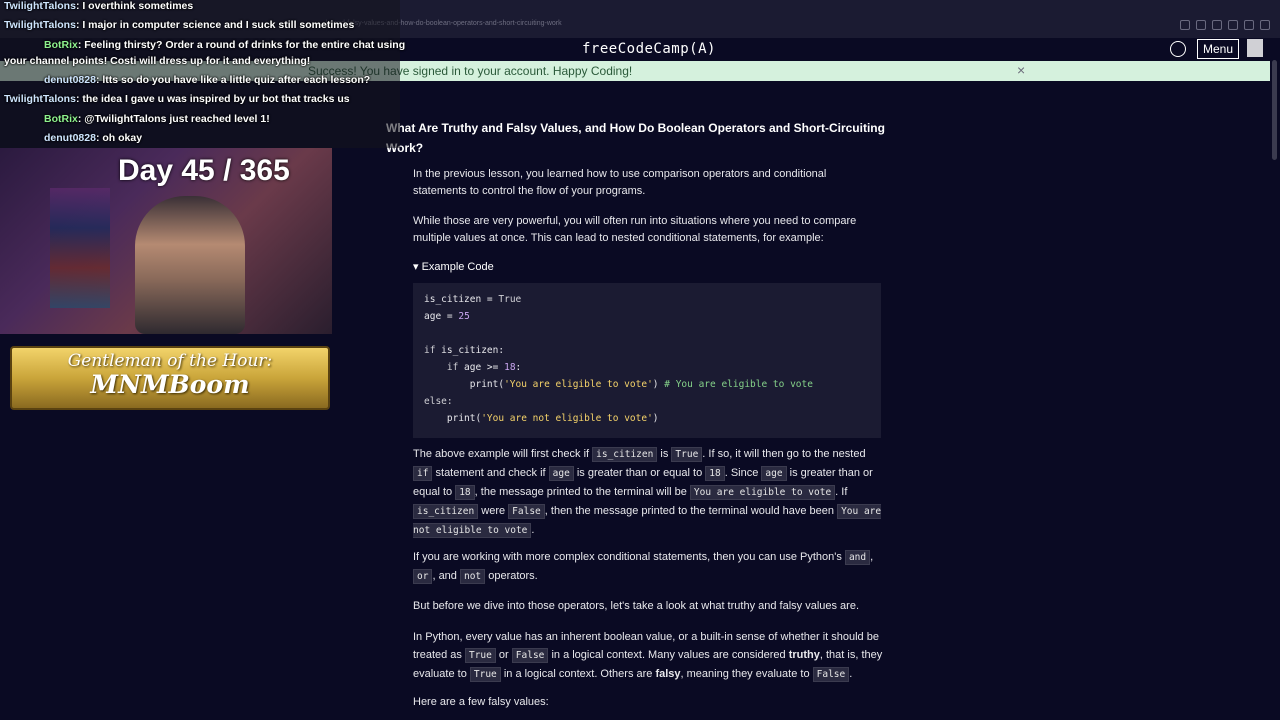  What do you see at coordinates (472, 576) in the screenshot?
I see `code-inline: not` at bounding box center [472, 576].